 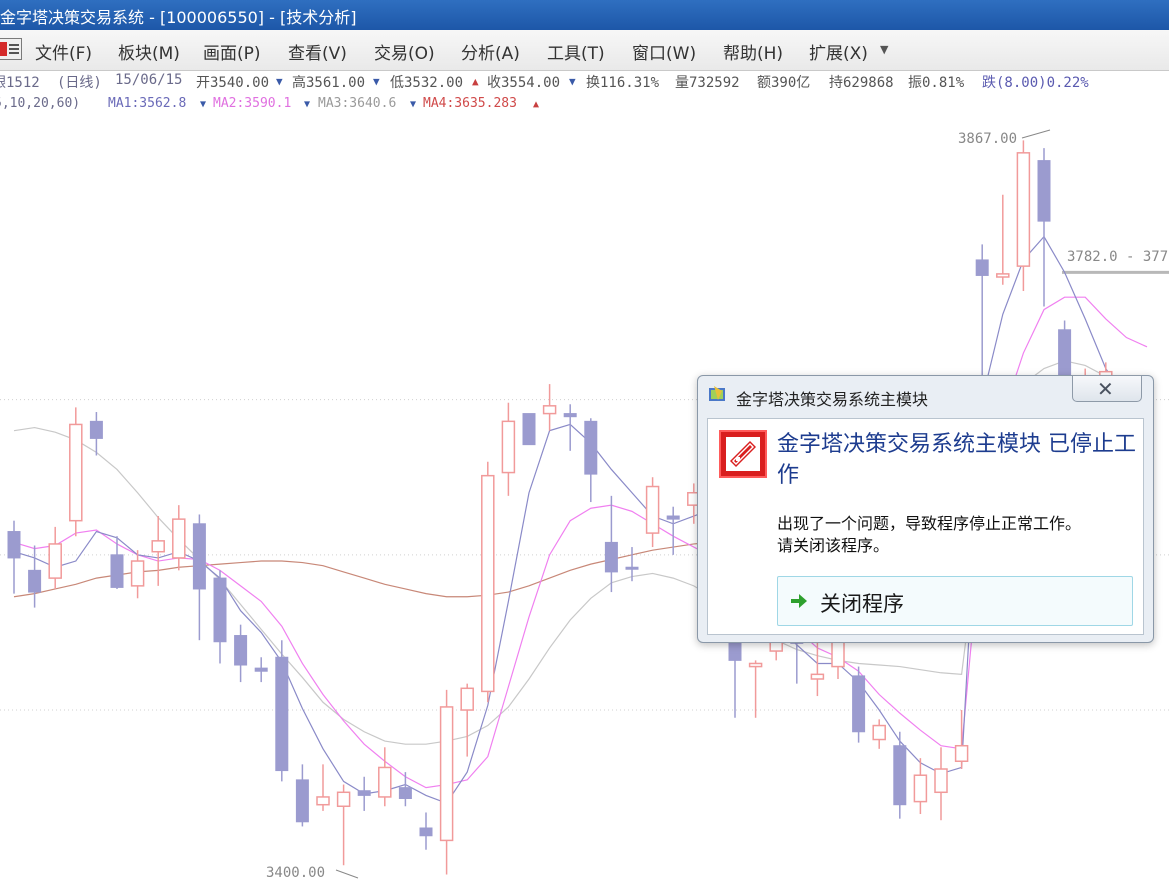 What do you see at coordinates (1035, 83) in the screenshot?
I see `change-percent: 跌(8.00)0.22%` at bounding box center [1035, 83].